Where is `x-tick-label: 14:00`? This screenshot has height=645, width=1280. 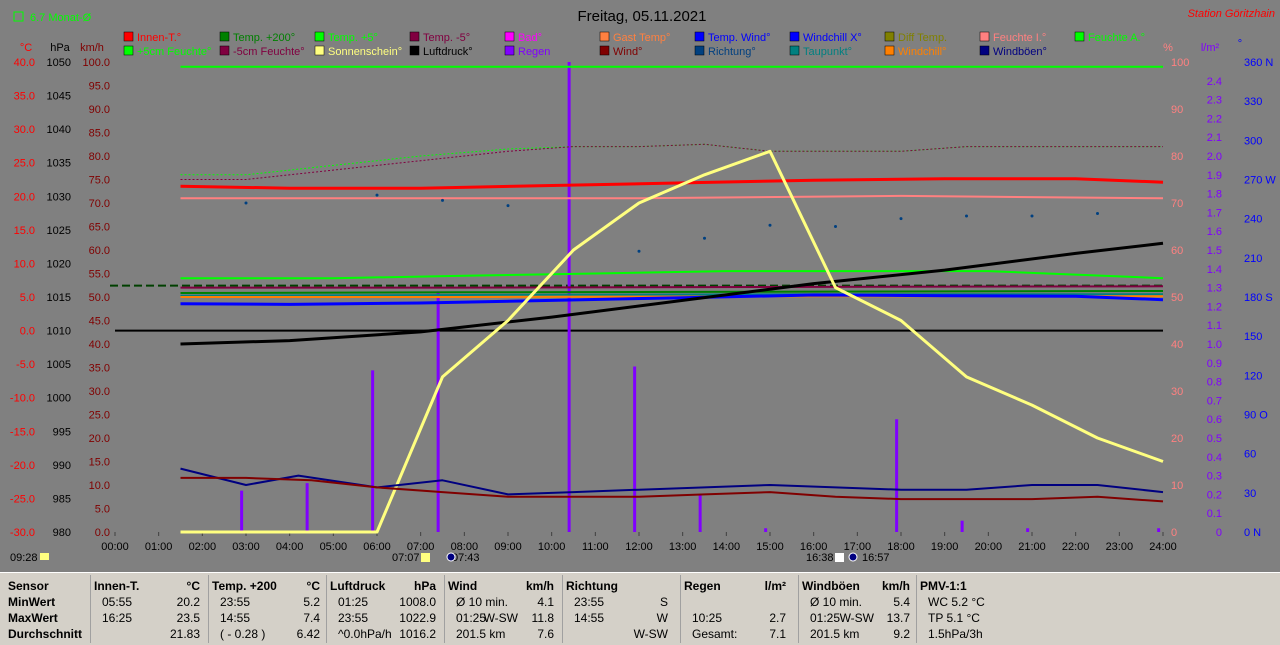
x-tick-label: 14:00 is located at coordinates (727, 547).